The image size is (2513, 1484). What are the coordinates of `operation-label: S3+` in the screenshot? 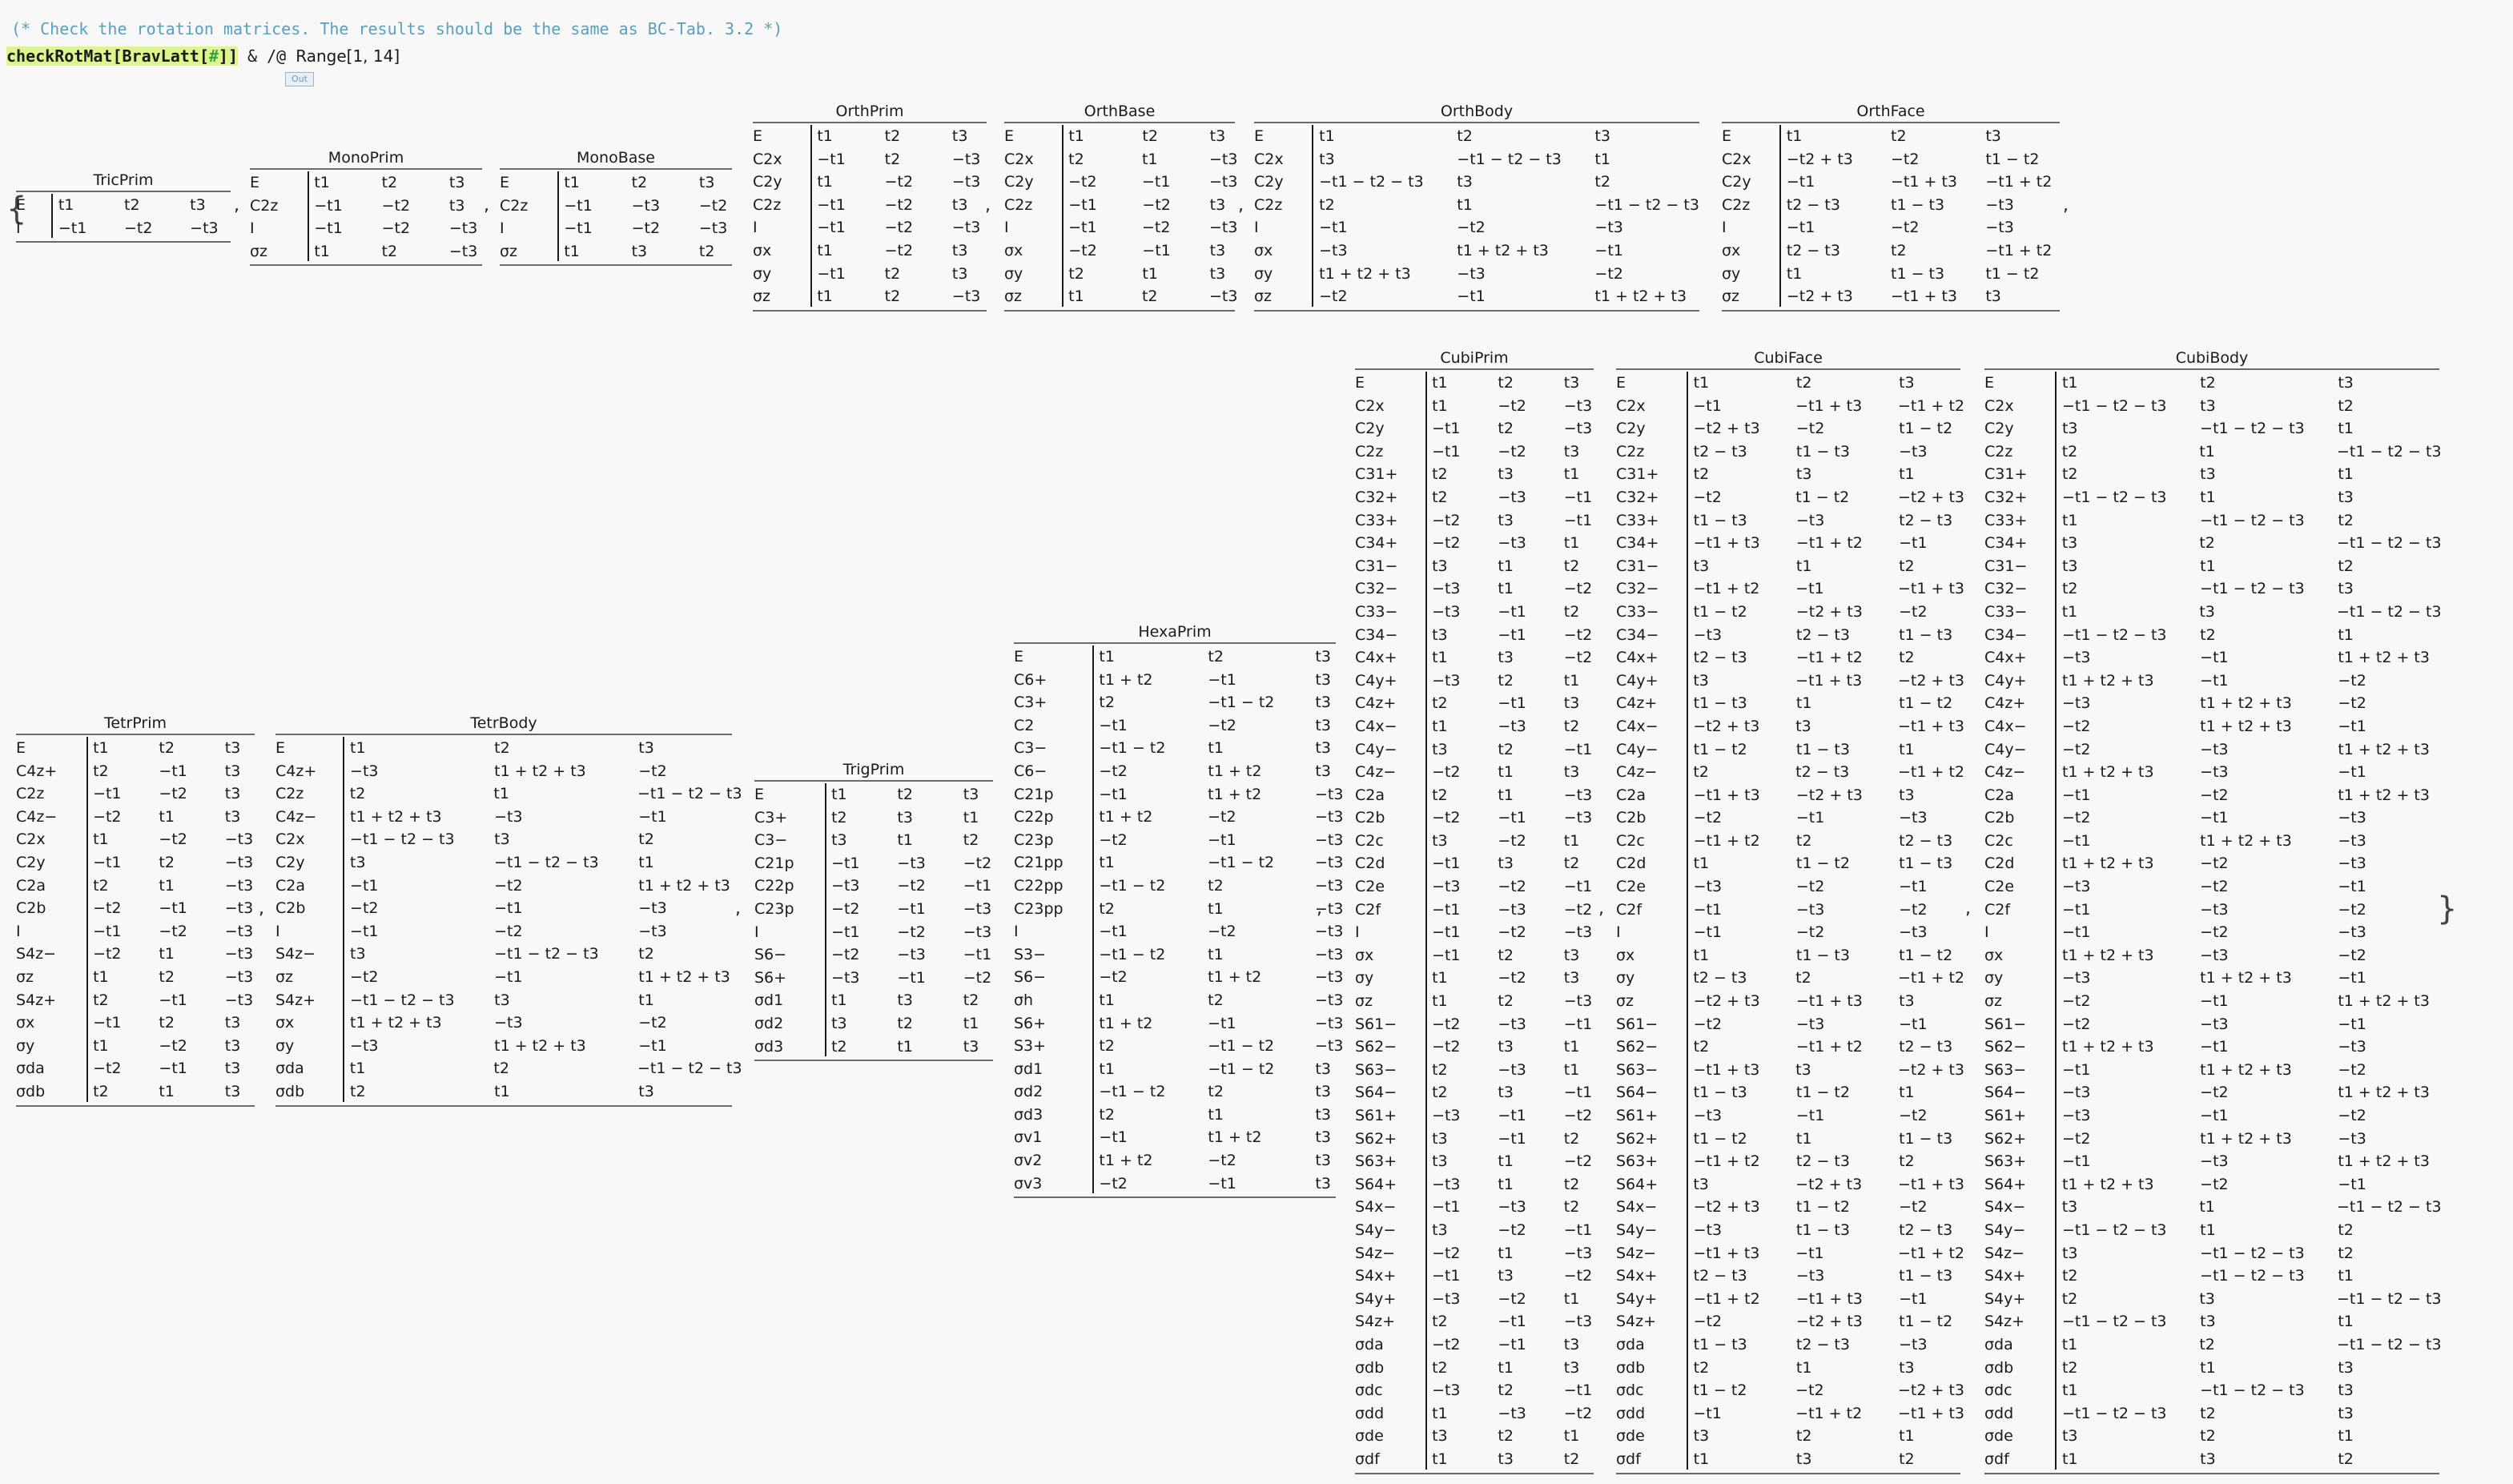 It's located at (1030, 1046).